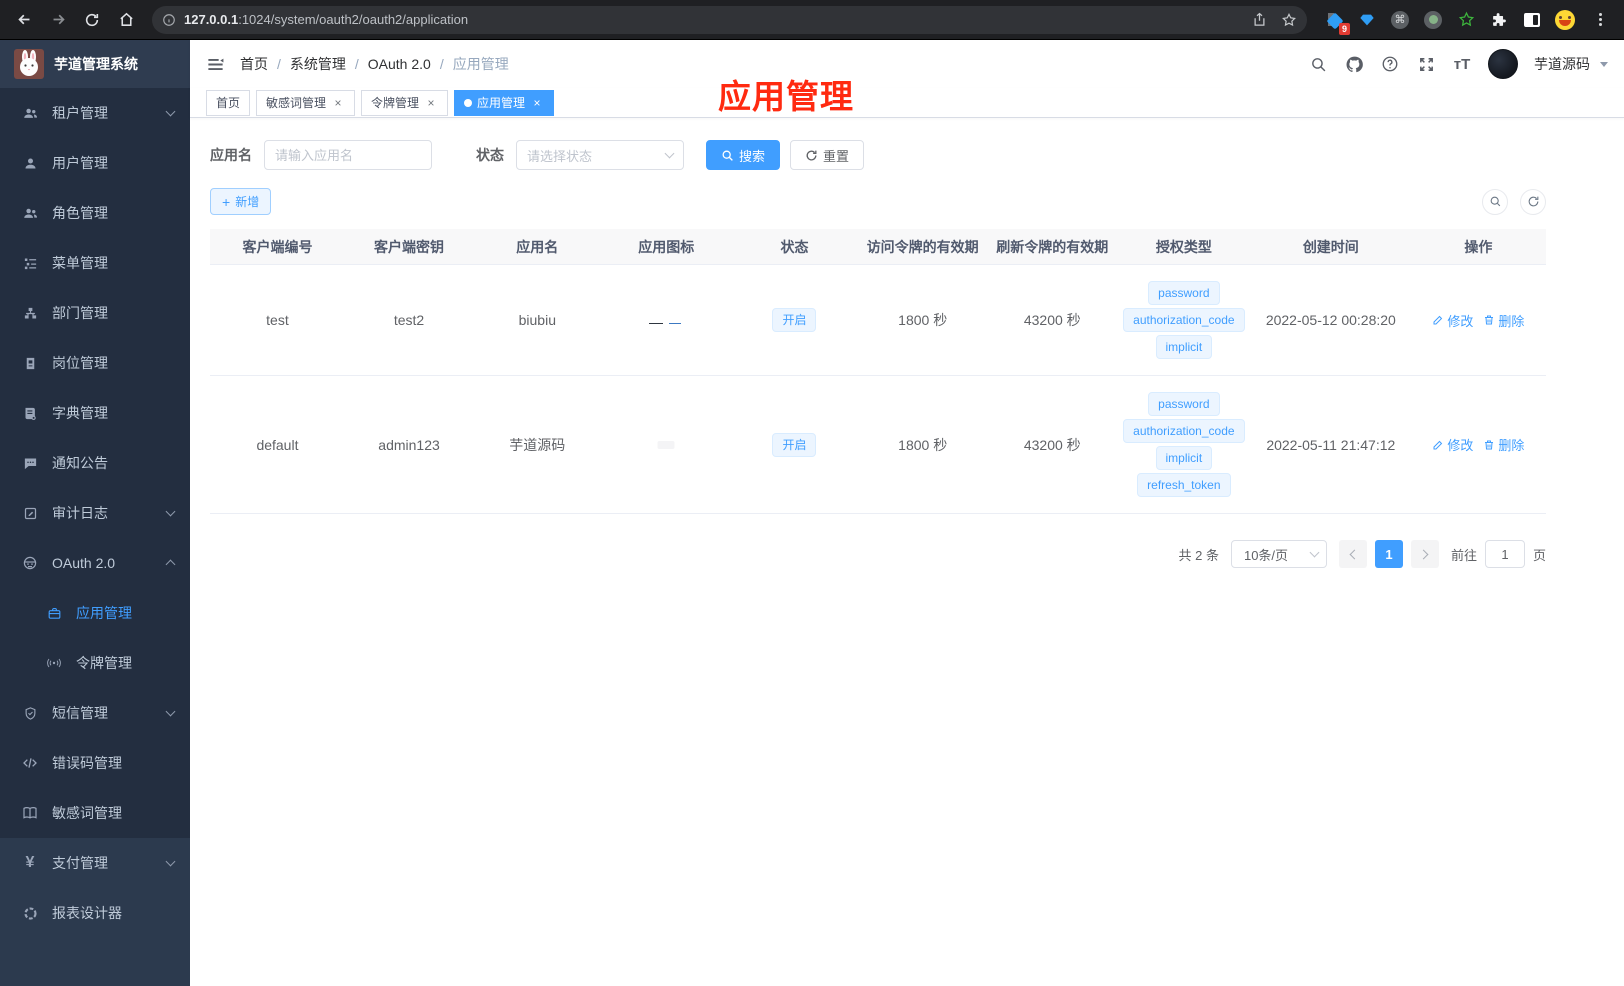 Image resolution: width=1624 pixels, height=986 pixels. Describe the element at coordinates (1565, 20) in the screenshot. I see `extension-emoji-icon` at that location.